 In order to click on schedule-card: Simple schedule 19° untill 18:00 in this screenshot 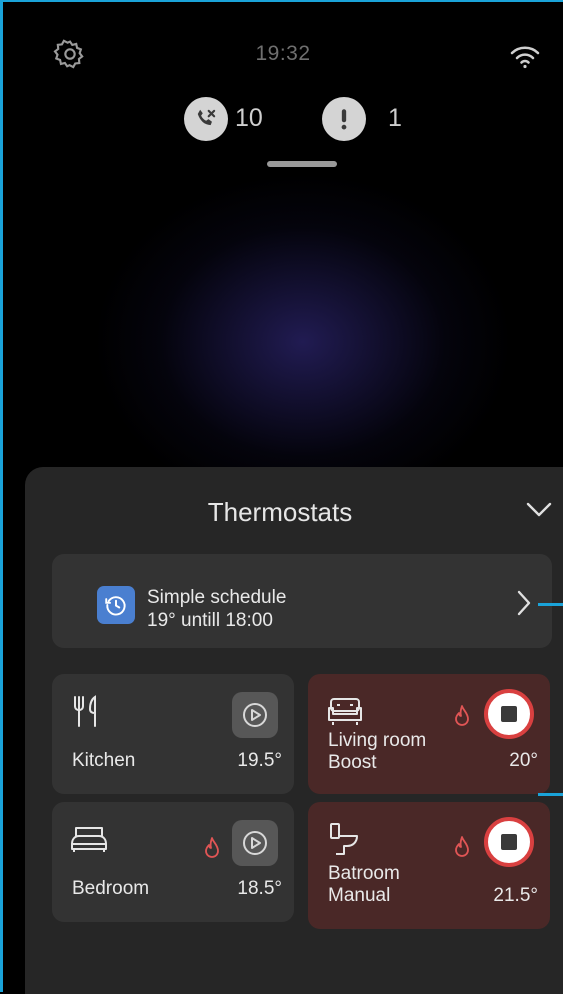, I will do `click(302, 601)`.